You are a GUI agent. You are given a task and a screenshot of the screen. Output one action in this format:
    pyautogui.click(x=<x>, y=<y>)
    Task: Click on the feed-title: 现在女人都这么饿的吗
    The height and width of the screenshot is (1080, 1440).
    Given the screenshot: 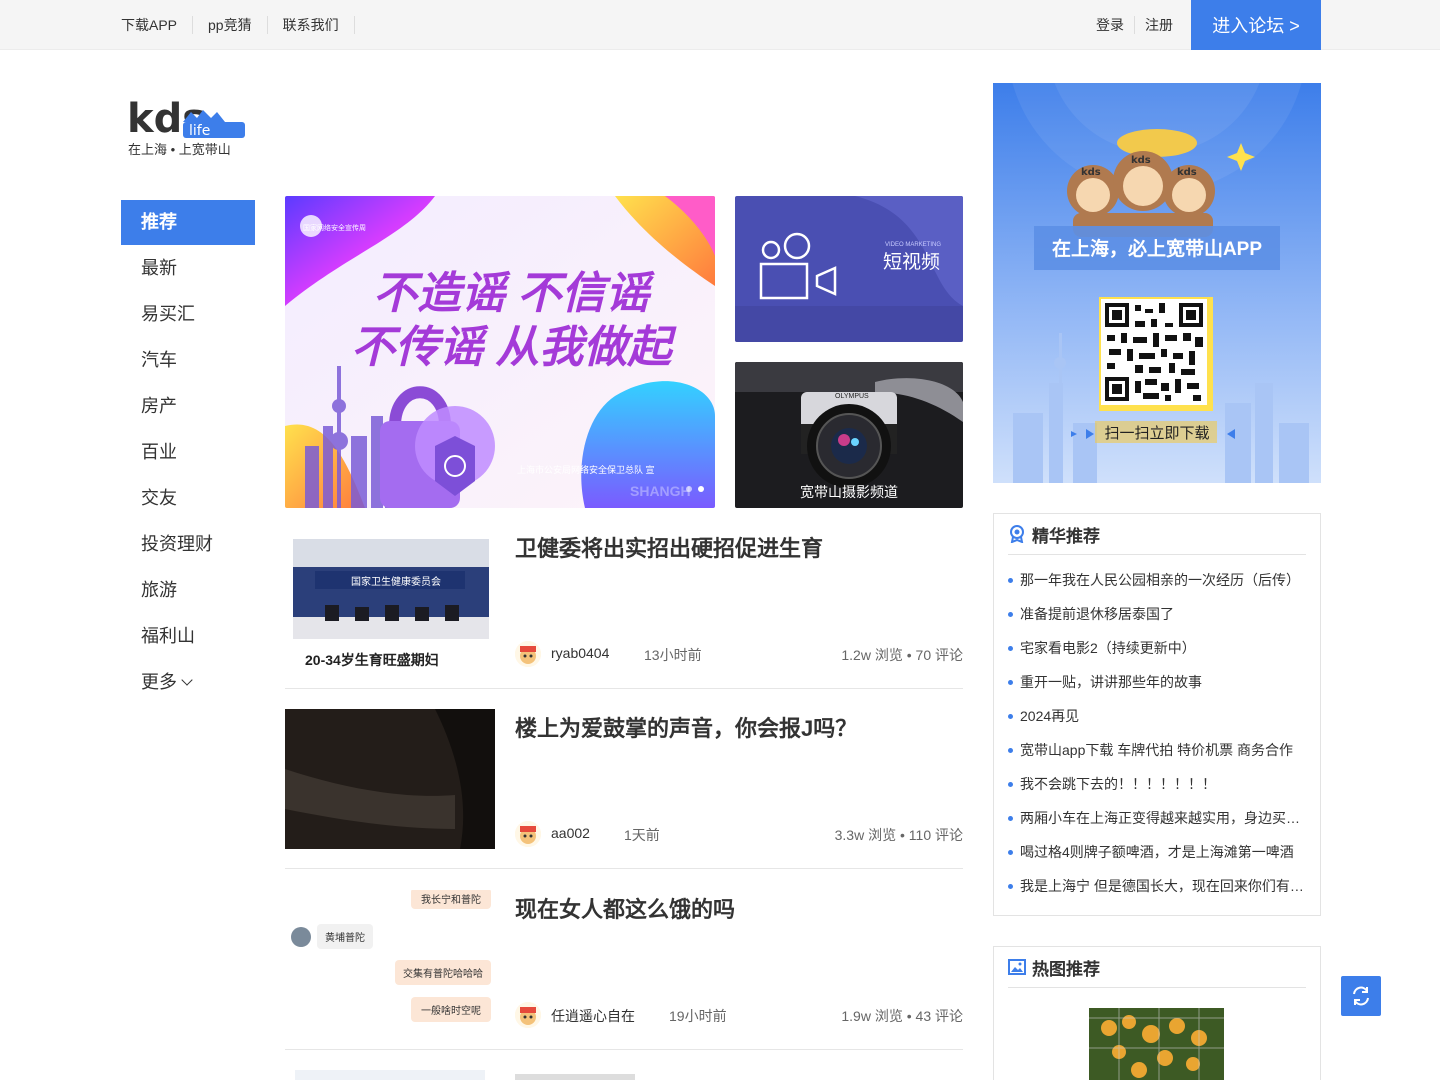 What is the action you would take?
    pyautogui.click(x=625, y=908)
    